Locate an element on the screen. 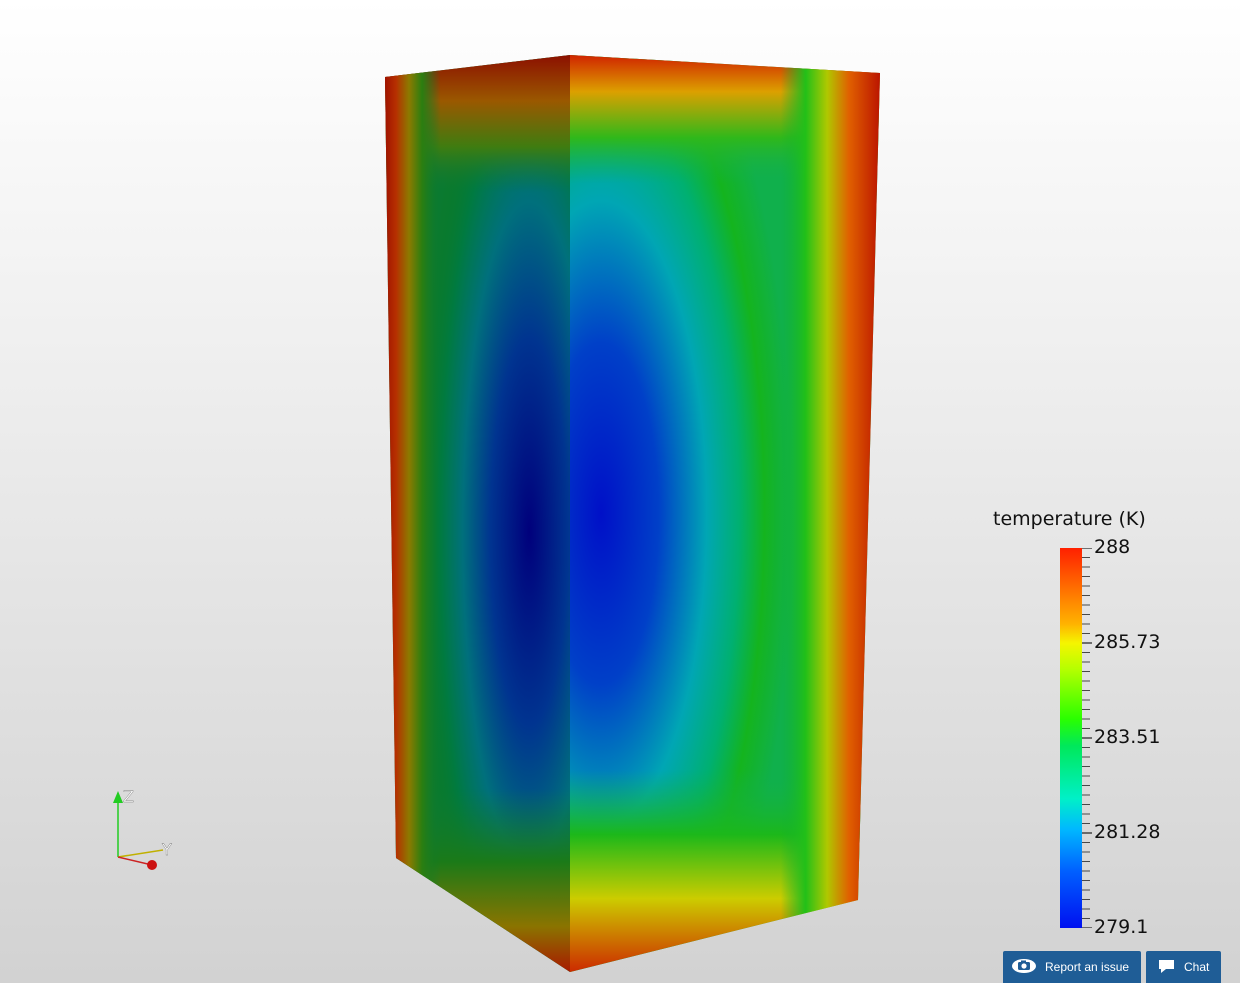 The width and height of the screenshot is (1240, 983). x-axis-line is located at coordinates (135, 861).